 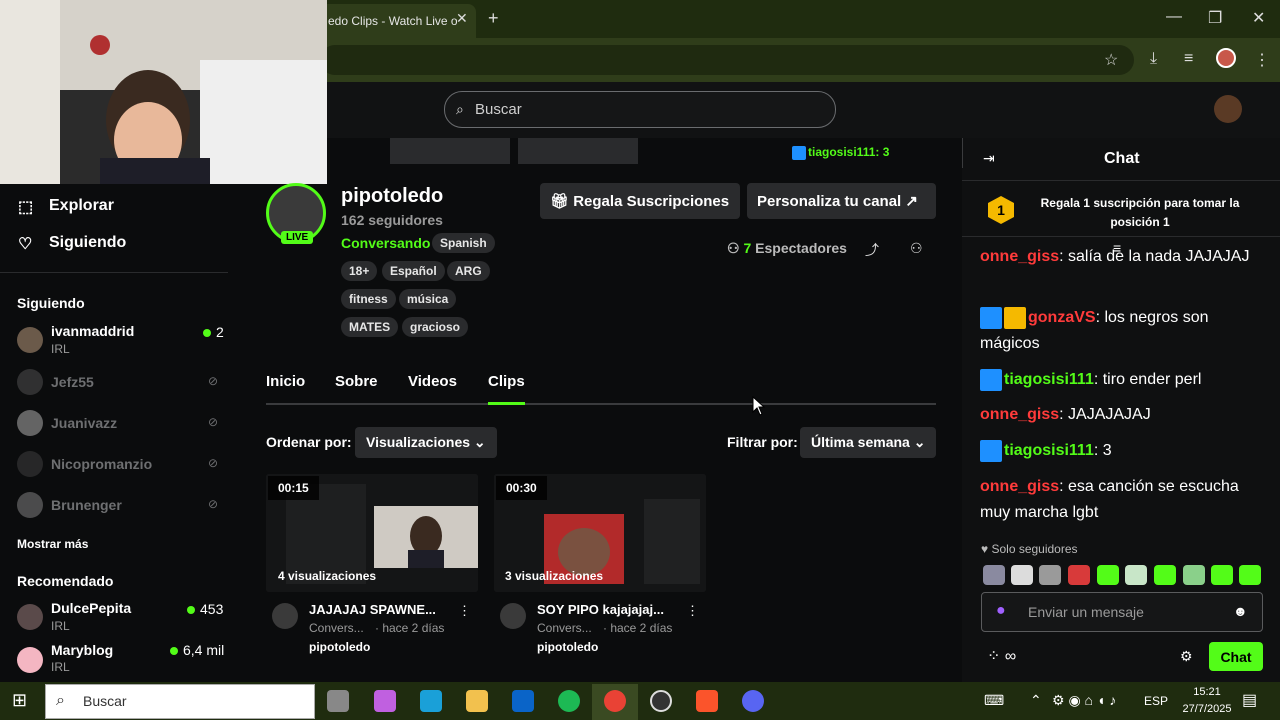 What do you see at coordinates (385, 243) in the screenshot?
I see `stream-category: Conversando` at bounding box center [385, 243].